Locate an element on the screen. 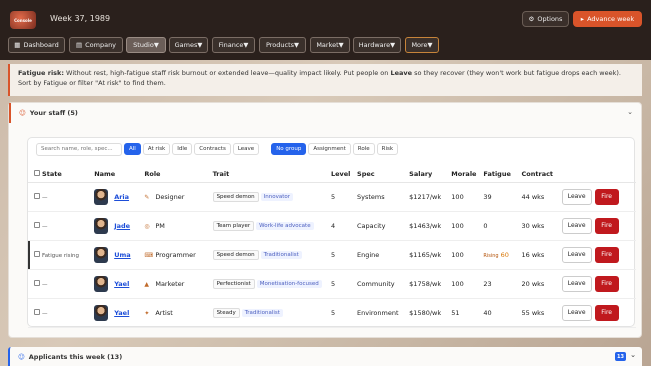 This screenshot has height=366, width=651. nav-dashboard: ▦ Dashboard is located at coordinates (36, 45).